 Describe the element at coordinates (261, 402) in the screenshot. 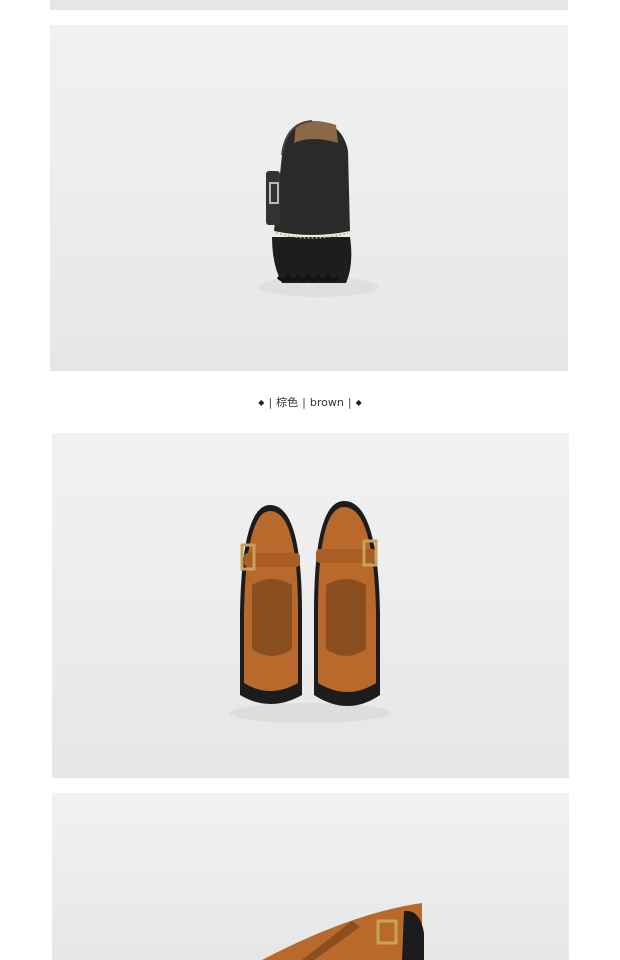

I see `diamond-left-icon: ◆` at that location.